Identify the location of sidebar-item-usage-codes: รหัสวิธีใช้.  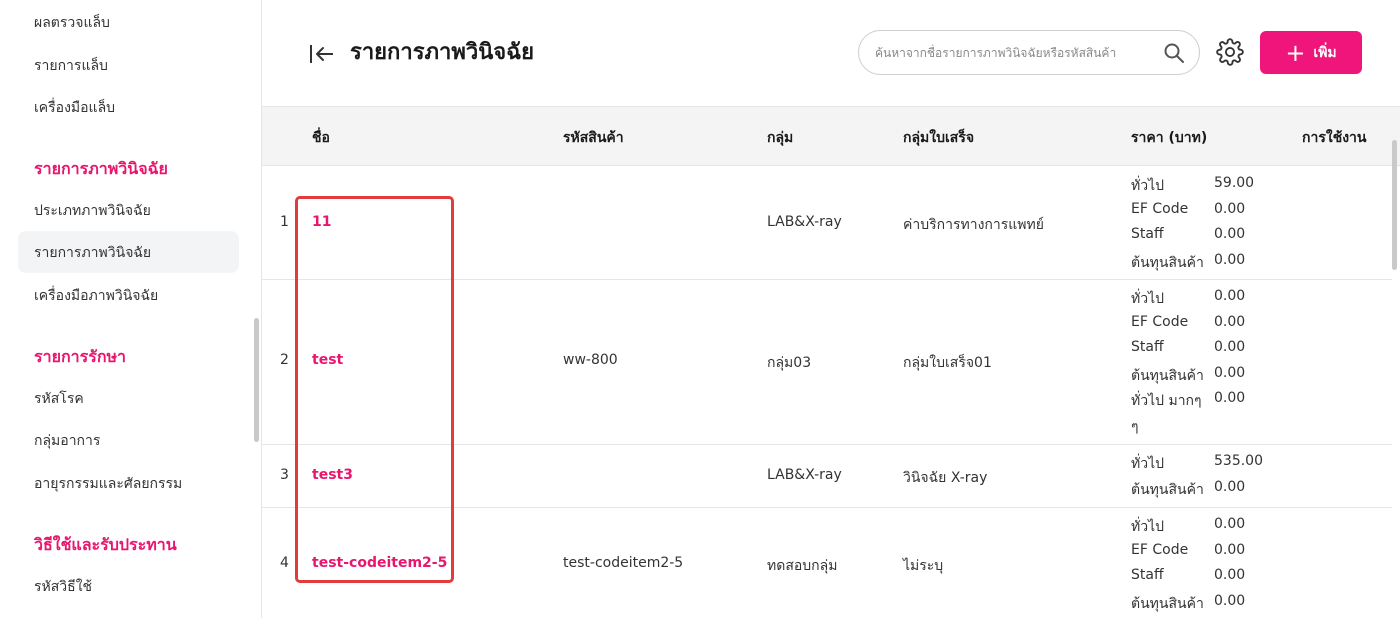
(63, 587).